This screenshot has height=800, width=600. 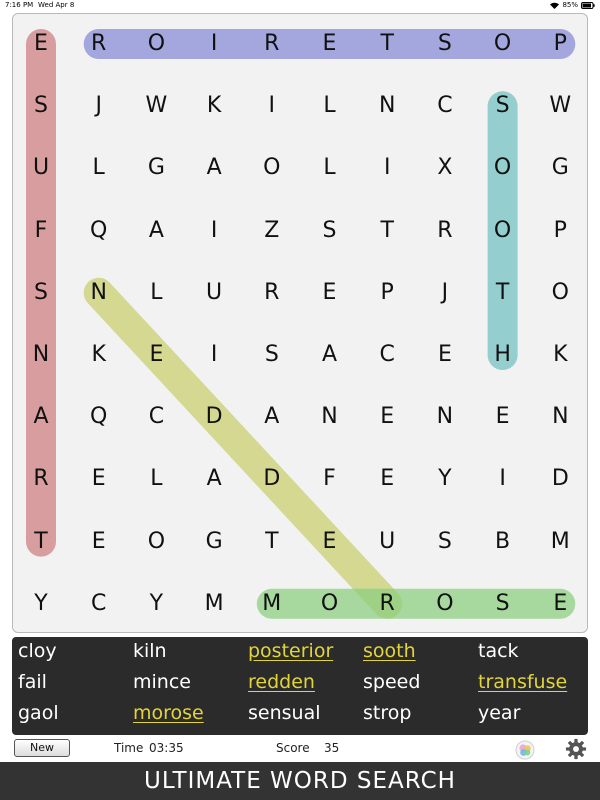 What do you see at coordinates (560, 479) in the screenshot?
I see `grid-cell-r7-c9: D` at bounding box center [560, 479].